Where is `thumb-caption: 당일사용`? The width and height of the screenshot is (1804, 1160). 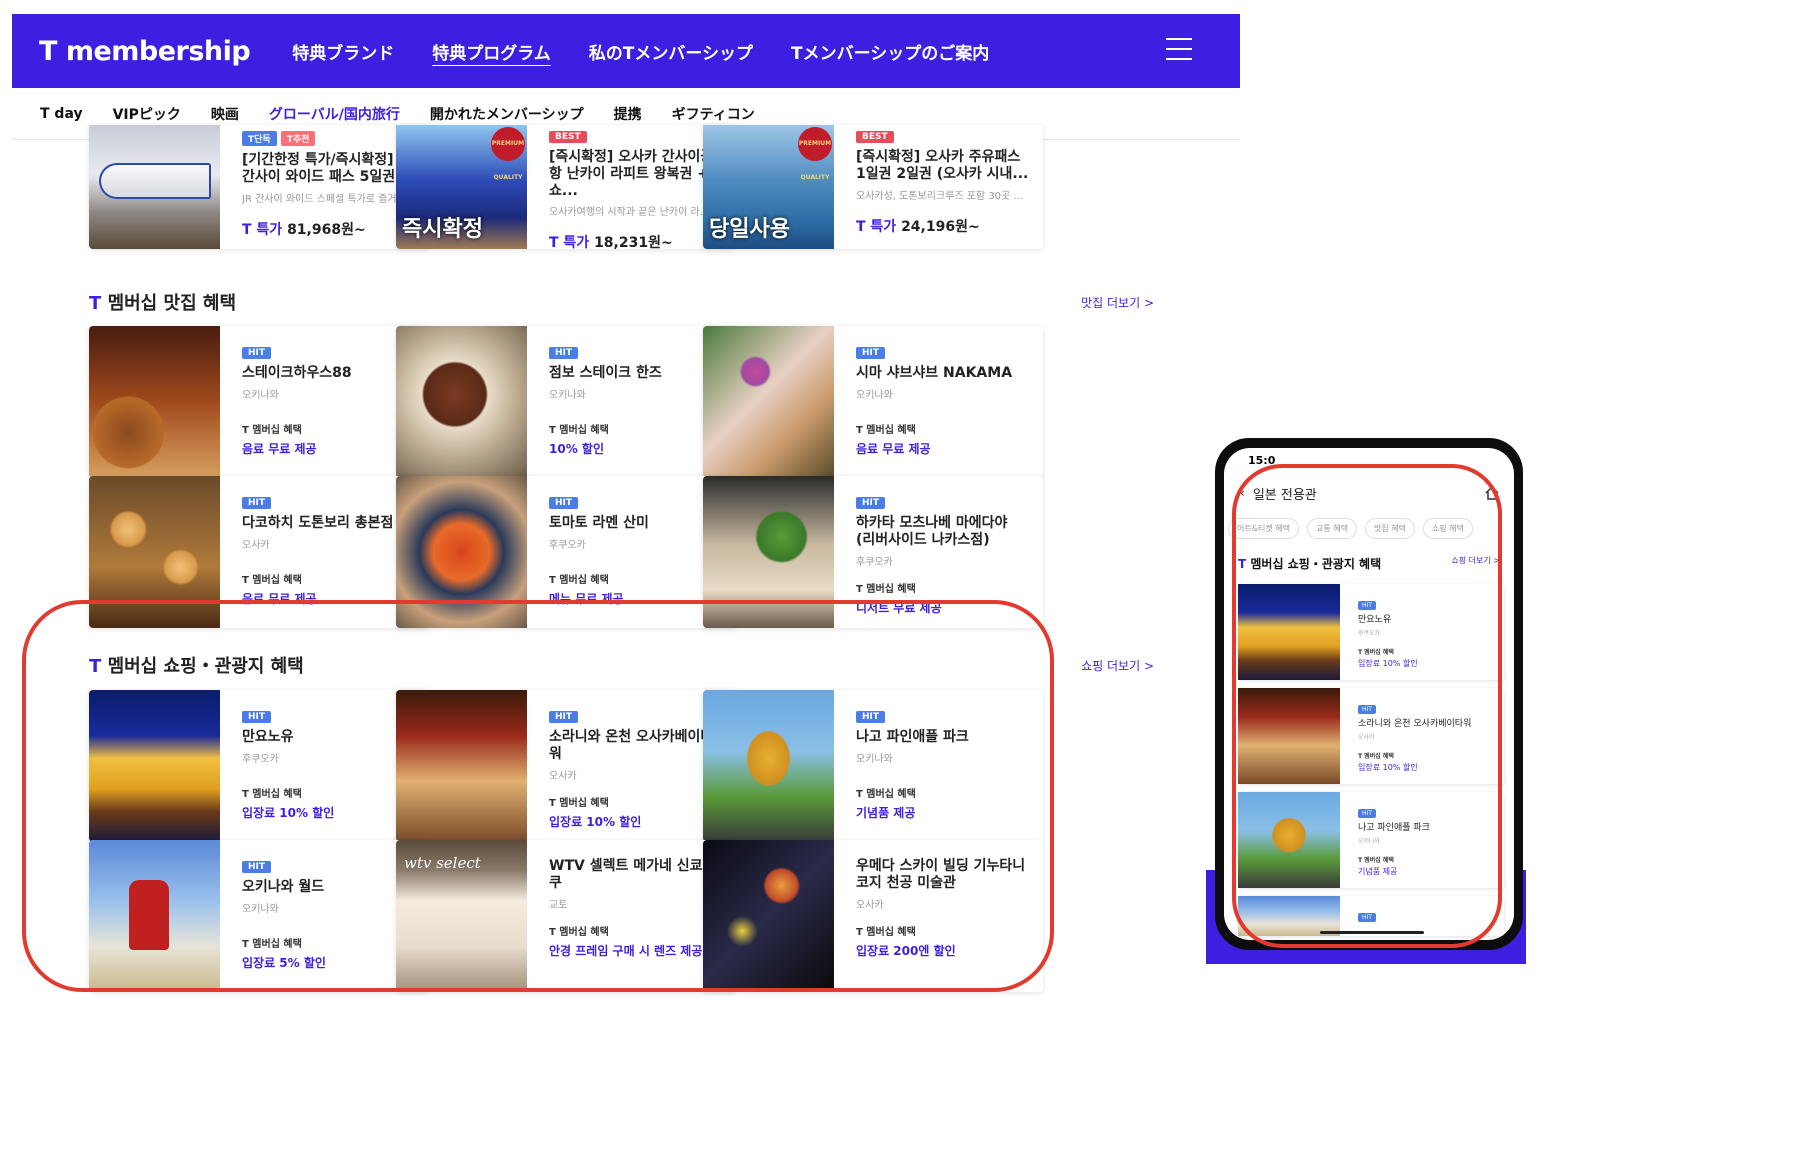
thumb-caption: 당일사용 is located at coordinates (749, 229).